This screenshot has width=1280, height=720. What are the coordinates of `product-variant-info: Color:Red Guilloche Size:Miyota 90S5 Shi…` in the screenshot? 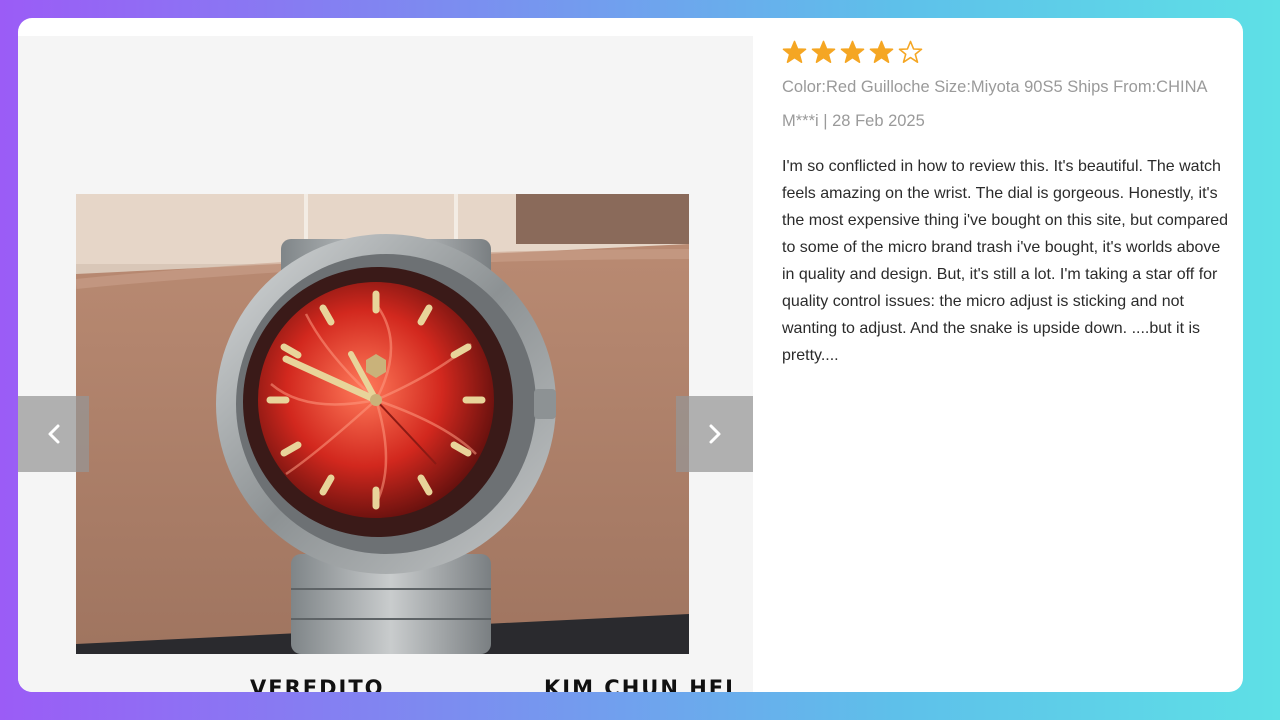 It's located at (995, 87).